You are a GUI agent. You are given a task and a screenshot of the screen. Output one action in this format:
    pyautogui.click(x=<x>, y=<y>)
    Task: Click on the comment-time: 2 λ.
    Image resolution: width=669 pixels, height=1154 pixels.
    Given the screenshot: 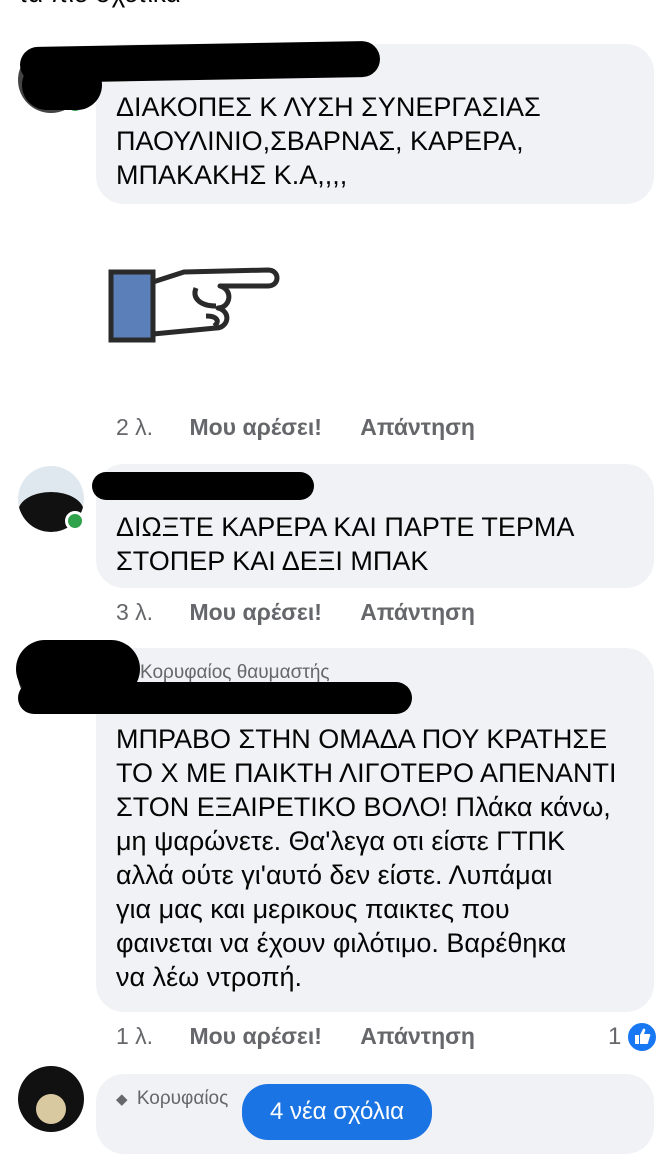 What is the action you would take?
    pyautogui.click(x=134, y=427)
    